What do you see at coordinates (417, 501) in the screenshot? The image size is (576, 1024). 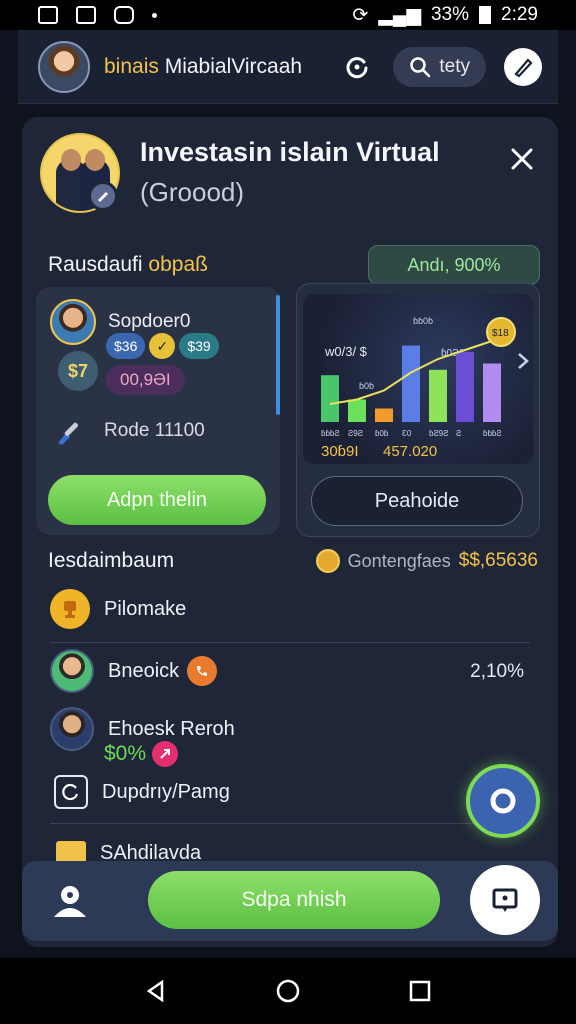 I see `outline-button: Peahoide` at bounding box center [417, 501].